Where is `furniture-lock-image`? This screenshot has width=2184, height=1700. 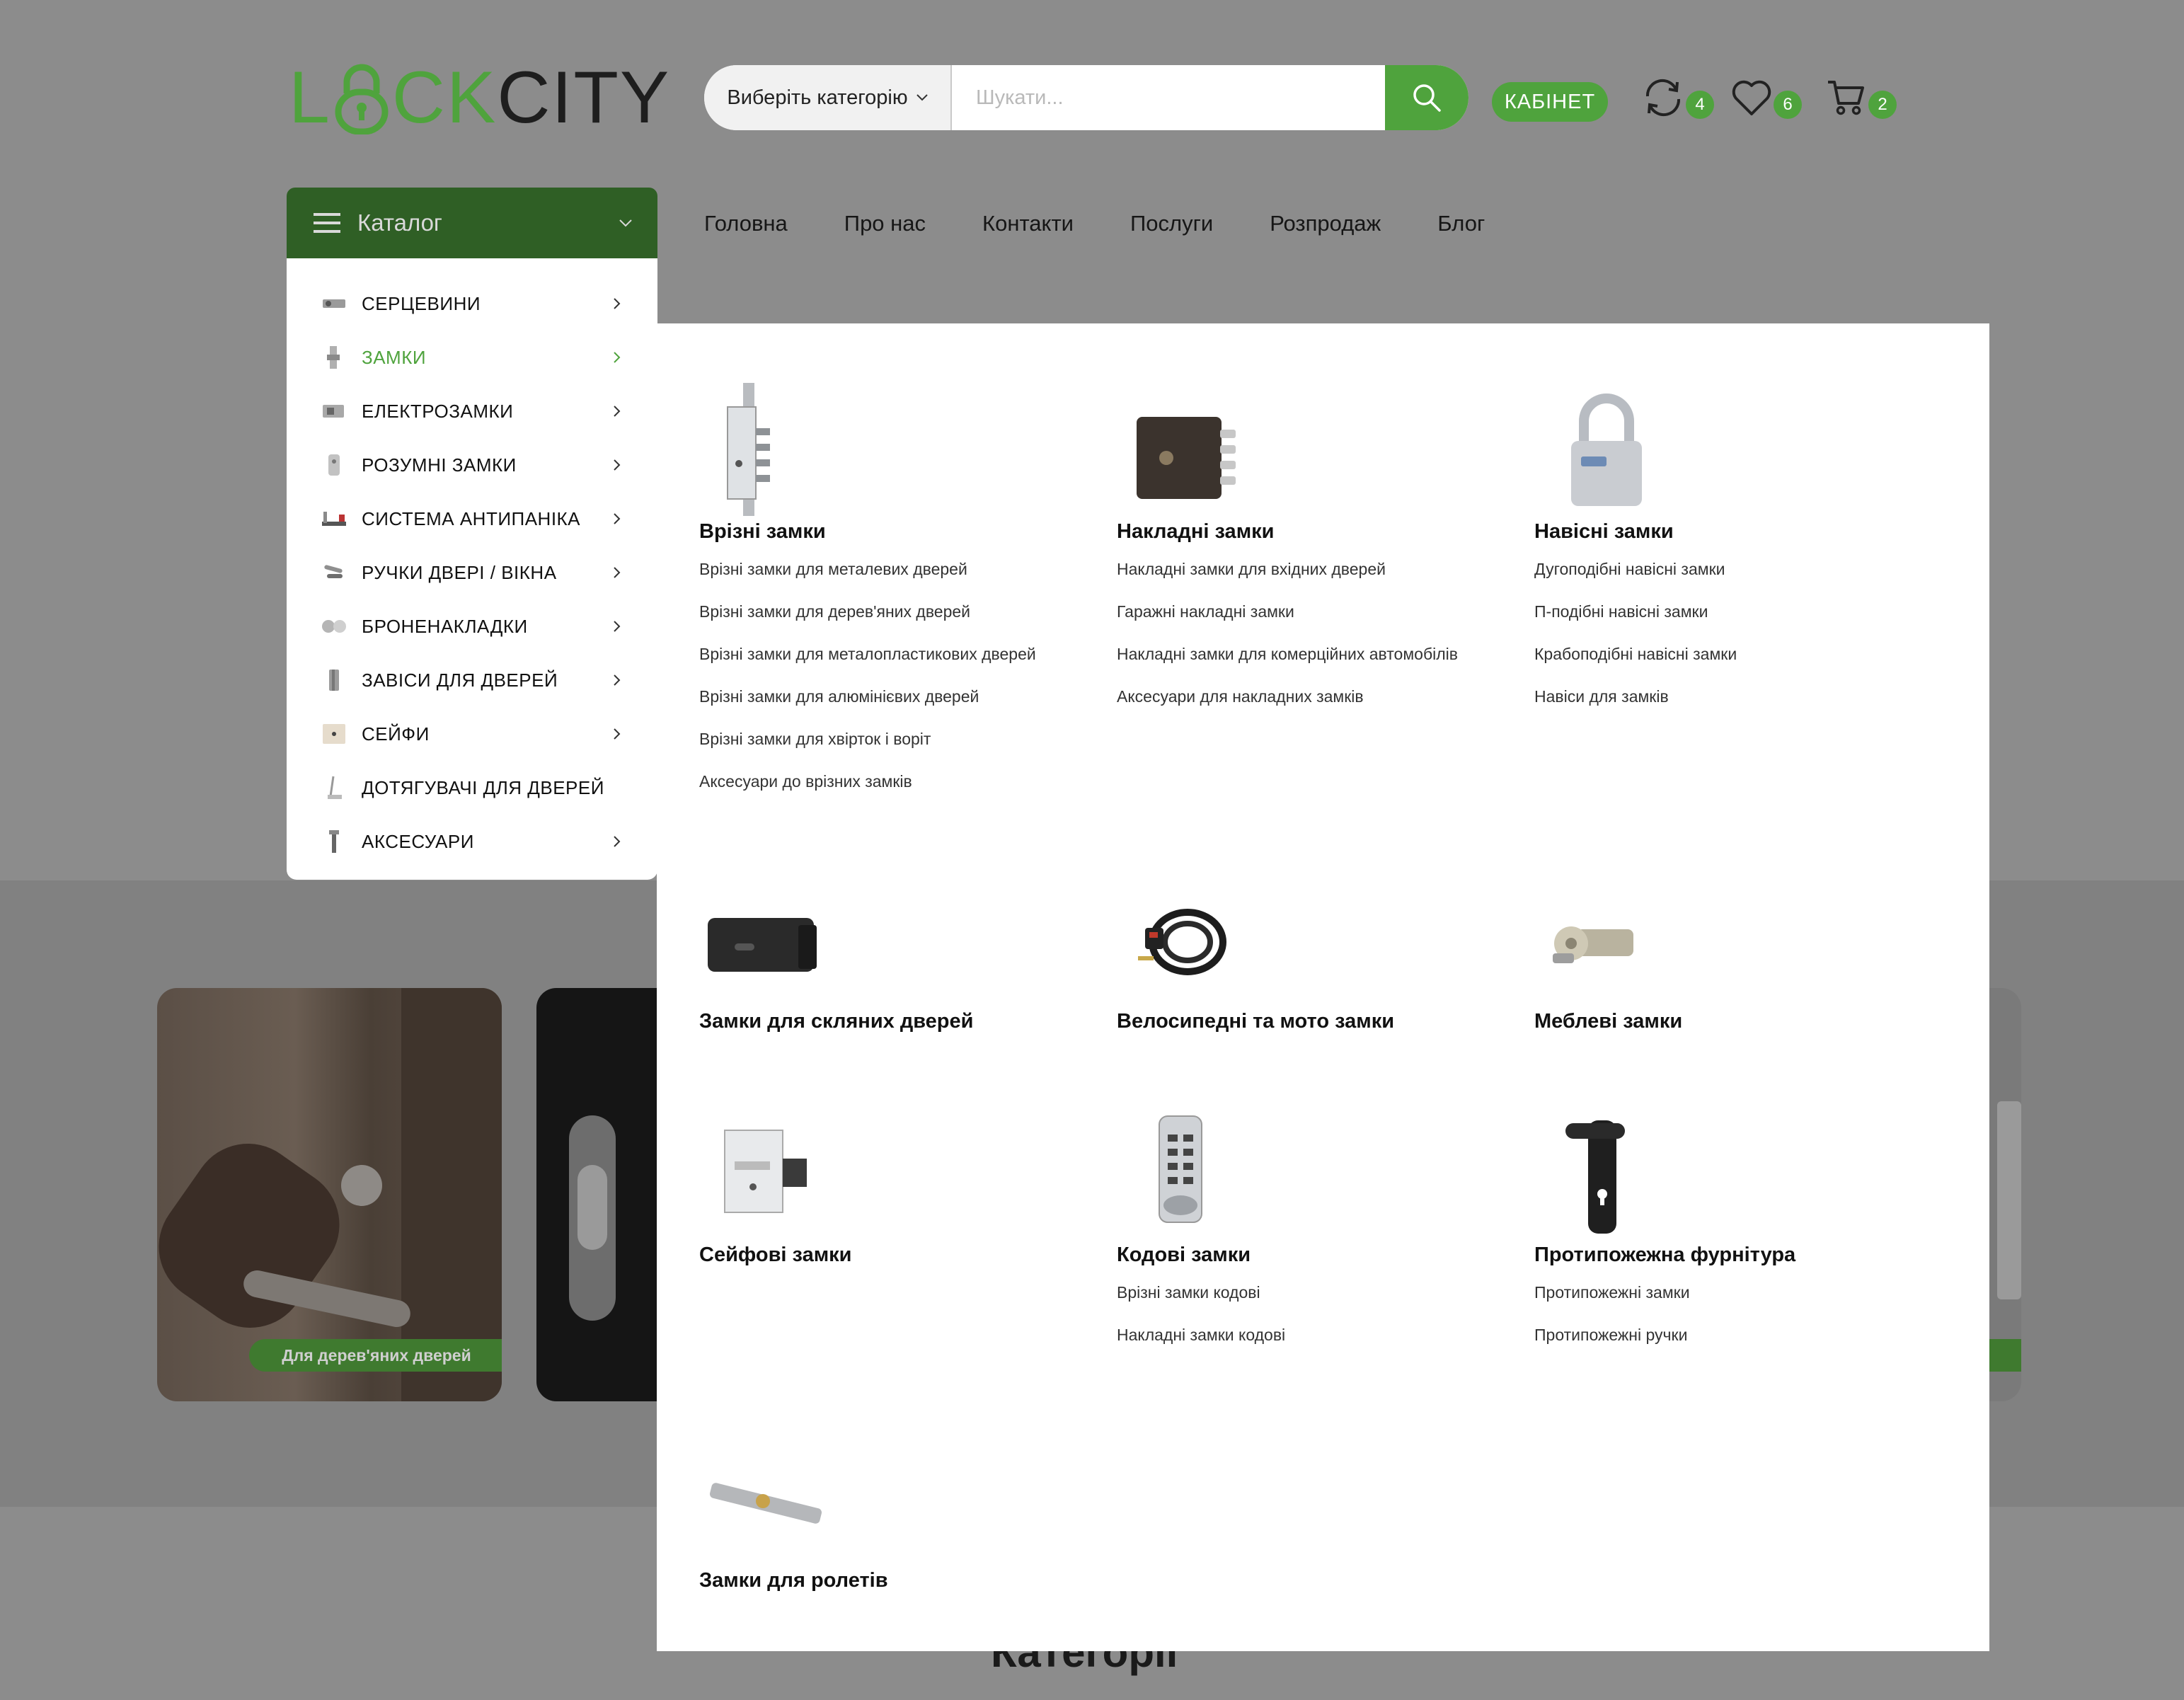 furniture-lock-image is located at coordinates (1612, 939).